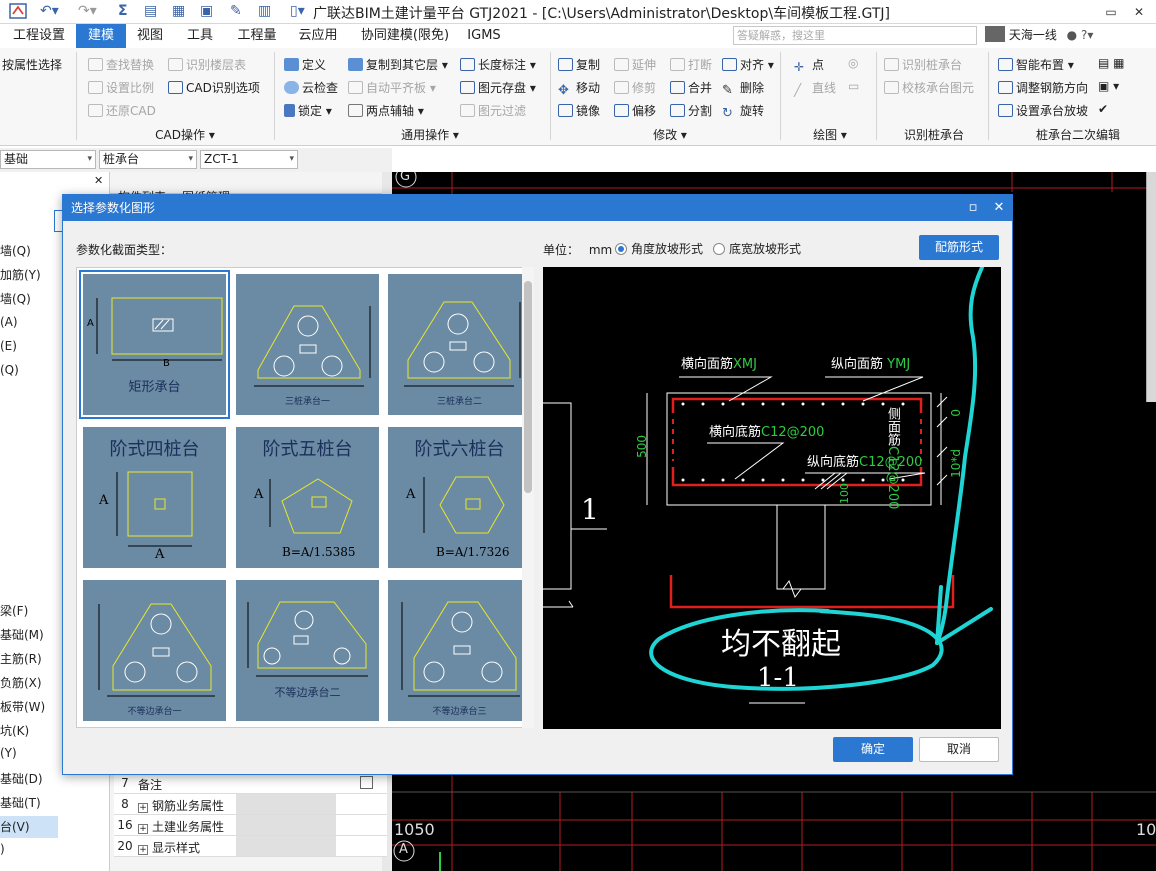 Image resolution: width=1156 pixels, height=871 pixels. What do you see at coordinates (308, 110) in the screenshot?
I see `lock-button: 锁定 ▾` at bounding box center [308, 110].